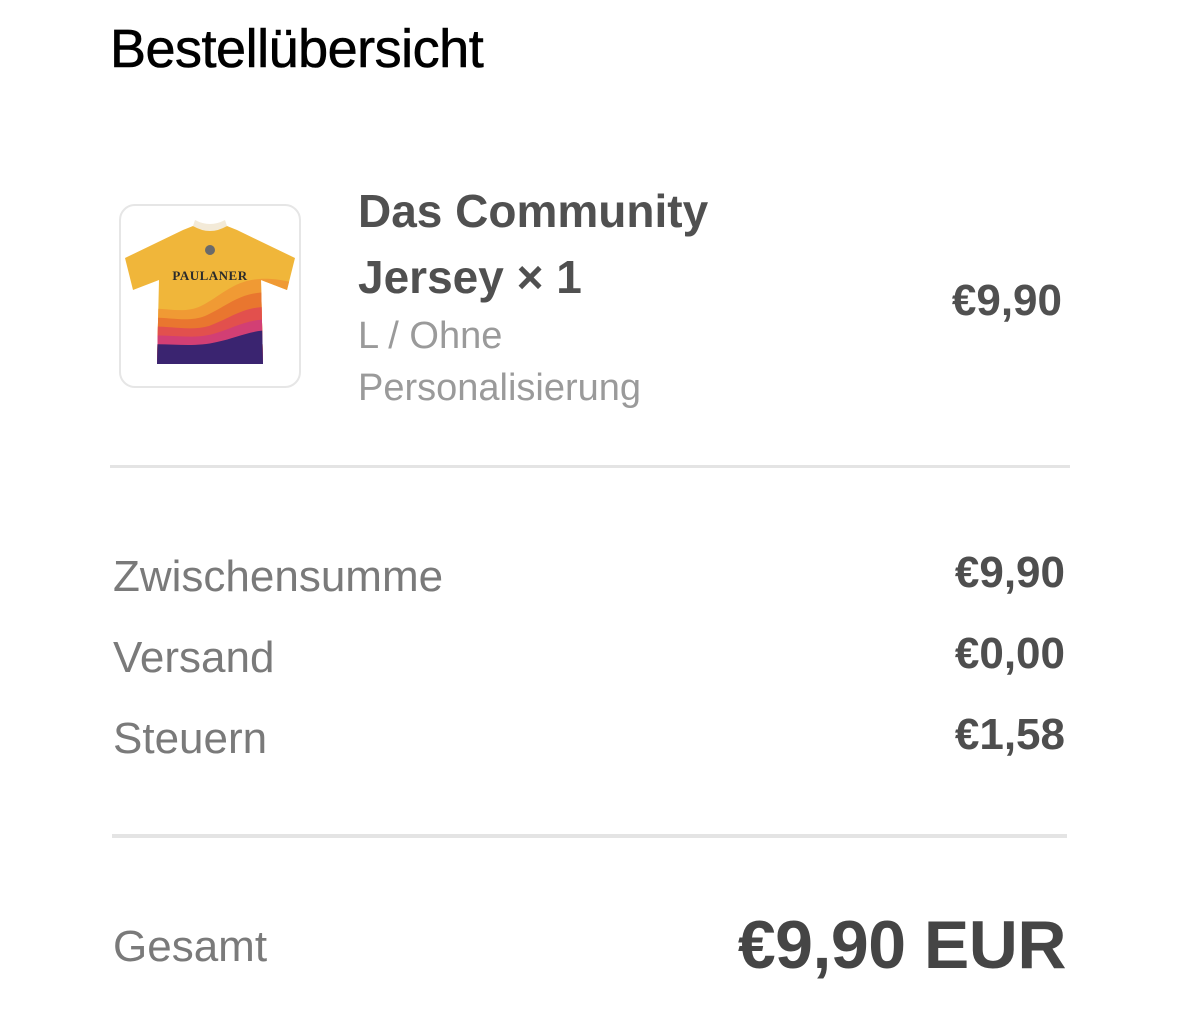 This screenshot has height=1033, width=1179. Describe the element at coordinates (297, 49) in the screenshot. I see `page-title: Bestellübersicht` at that location.